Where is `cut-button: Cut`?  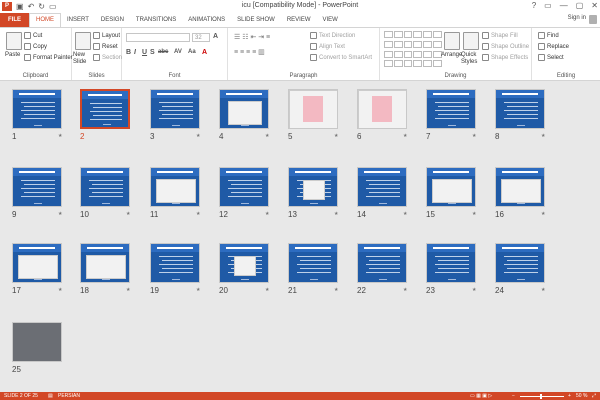
cut-button: Cut is located at coordinates (33, 35).